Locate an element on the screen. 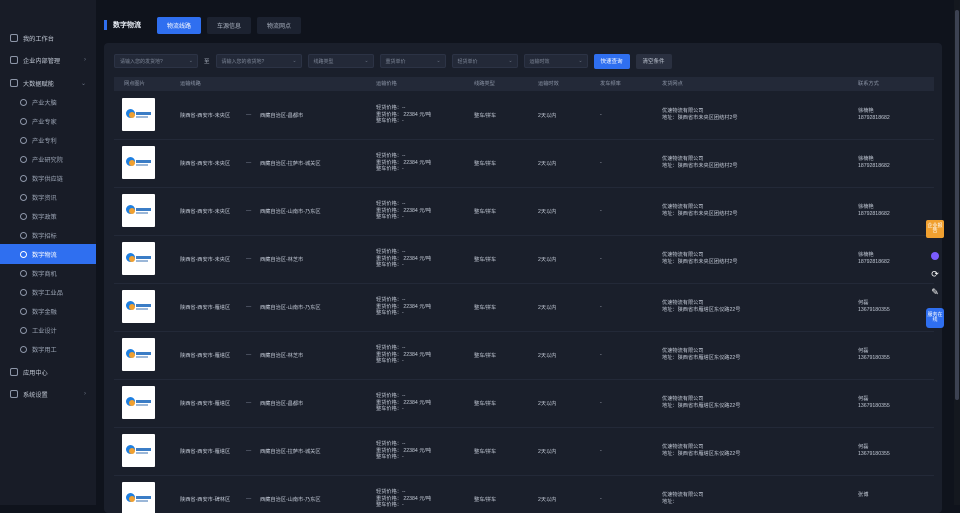 This screenshot has width=960, height=513. sidebar-item-5: 产业专利 is located at coordinates (48, 140).